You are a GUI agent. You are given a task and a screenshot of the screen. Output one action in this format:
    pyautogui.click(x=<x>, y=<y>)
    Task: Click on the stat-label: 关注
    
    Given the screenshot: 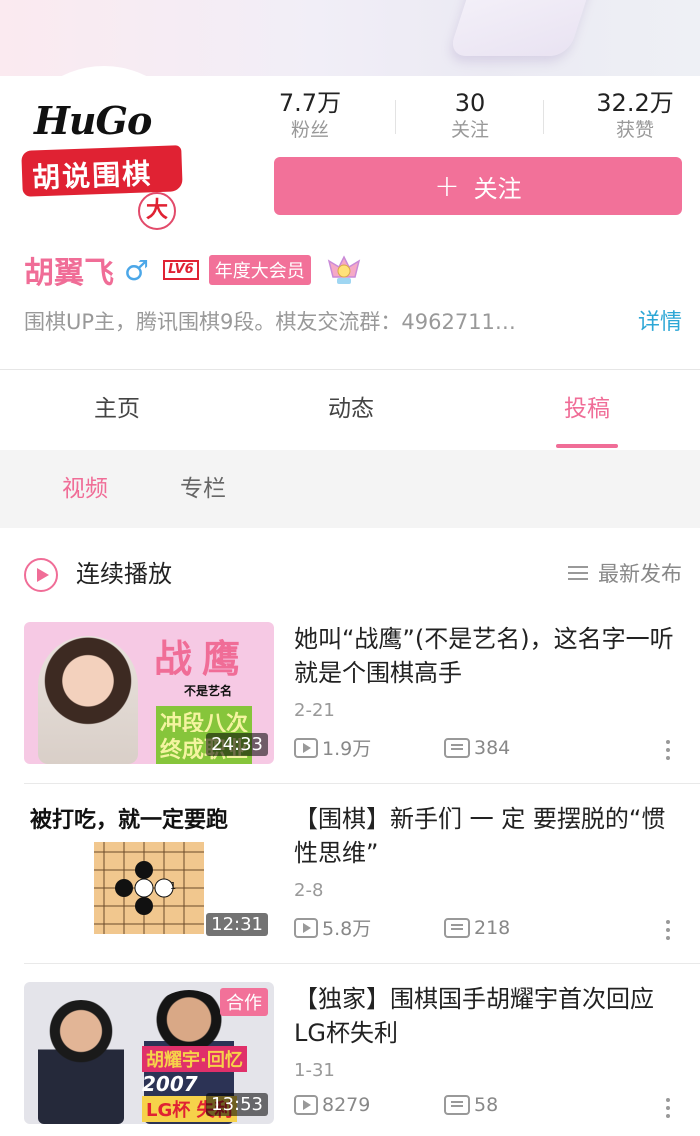 What is the action you would take?
    pyautogui.click(x=469, y=130)
    